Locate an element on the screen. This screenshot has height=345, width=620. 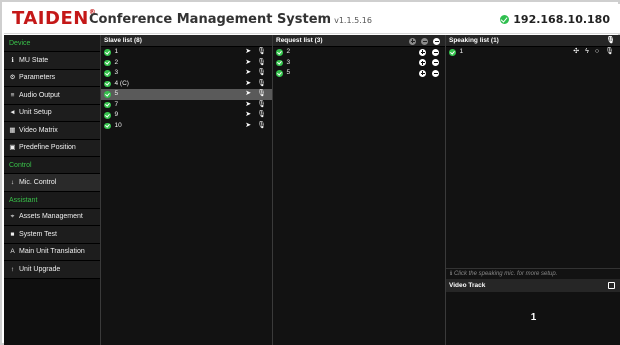
translate-icon: A is located at coordinates (12, 252).